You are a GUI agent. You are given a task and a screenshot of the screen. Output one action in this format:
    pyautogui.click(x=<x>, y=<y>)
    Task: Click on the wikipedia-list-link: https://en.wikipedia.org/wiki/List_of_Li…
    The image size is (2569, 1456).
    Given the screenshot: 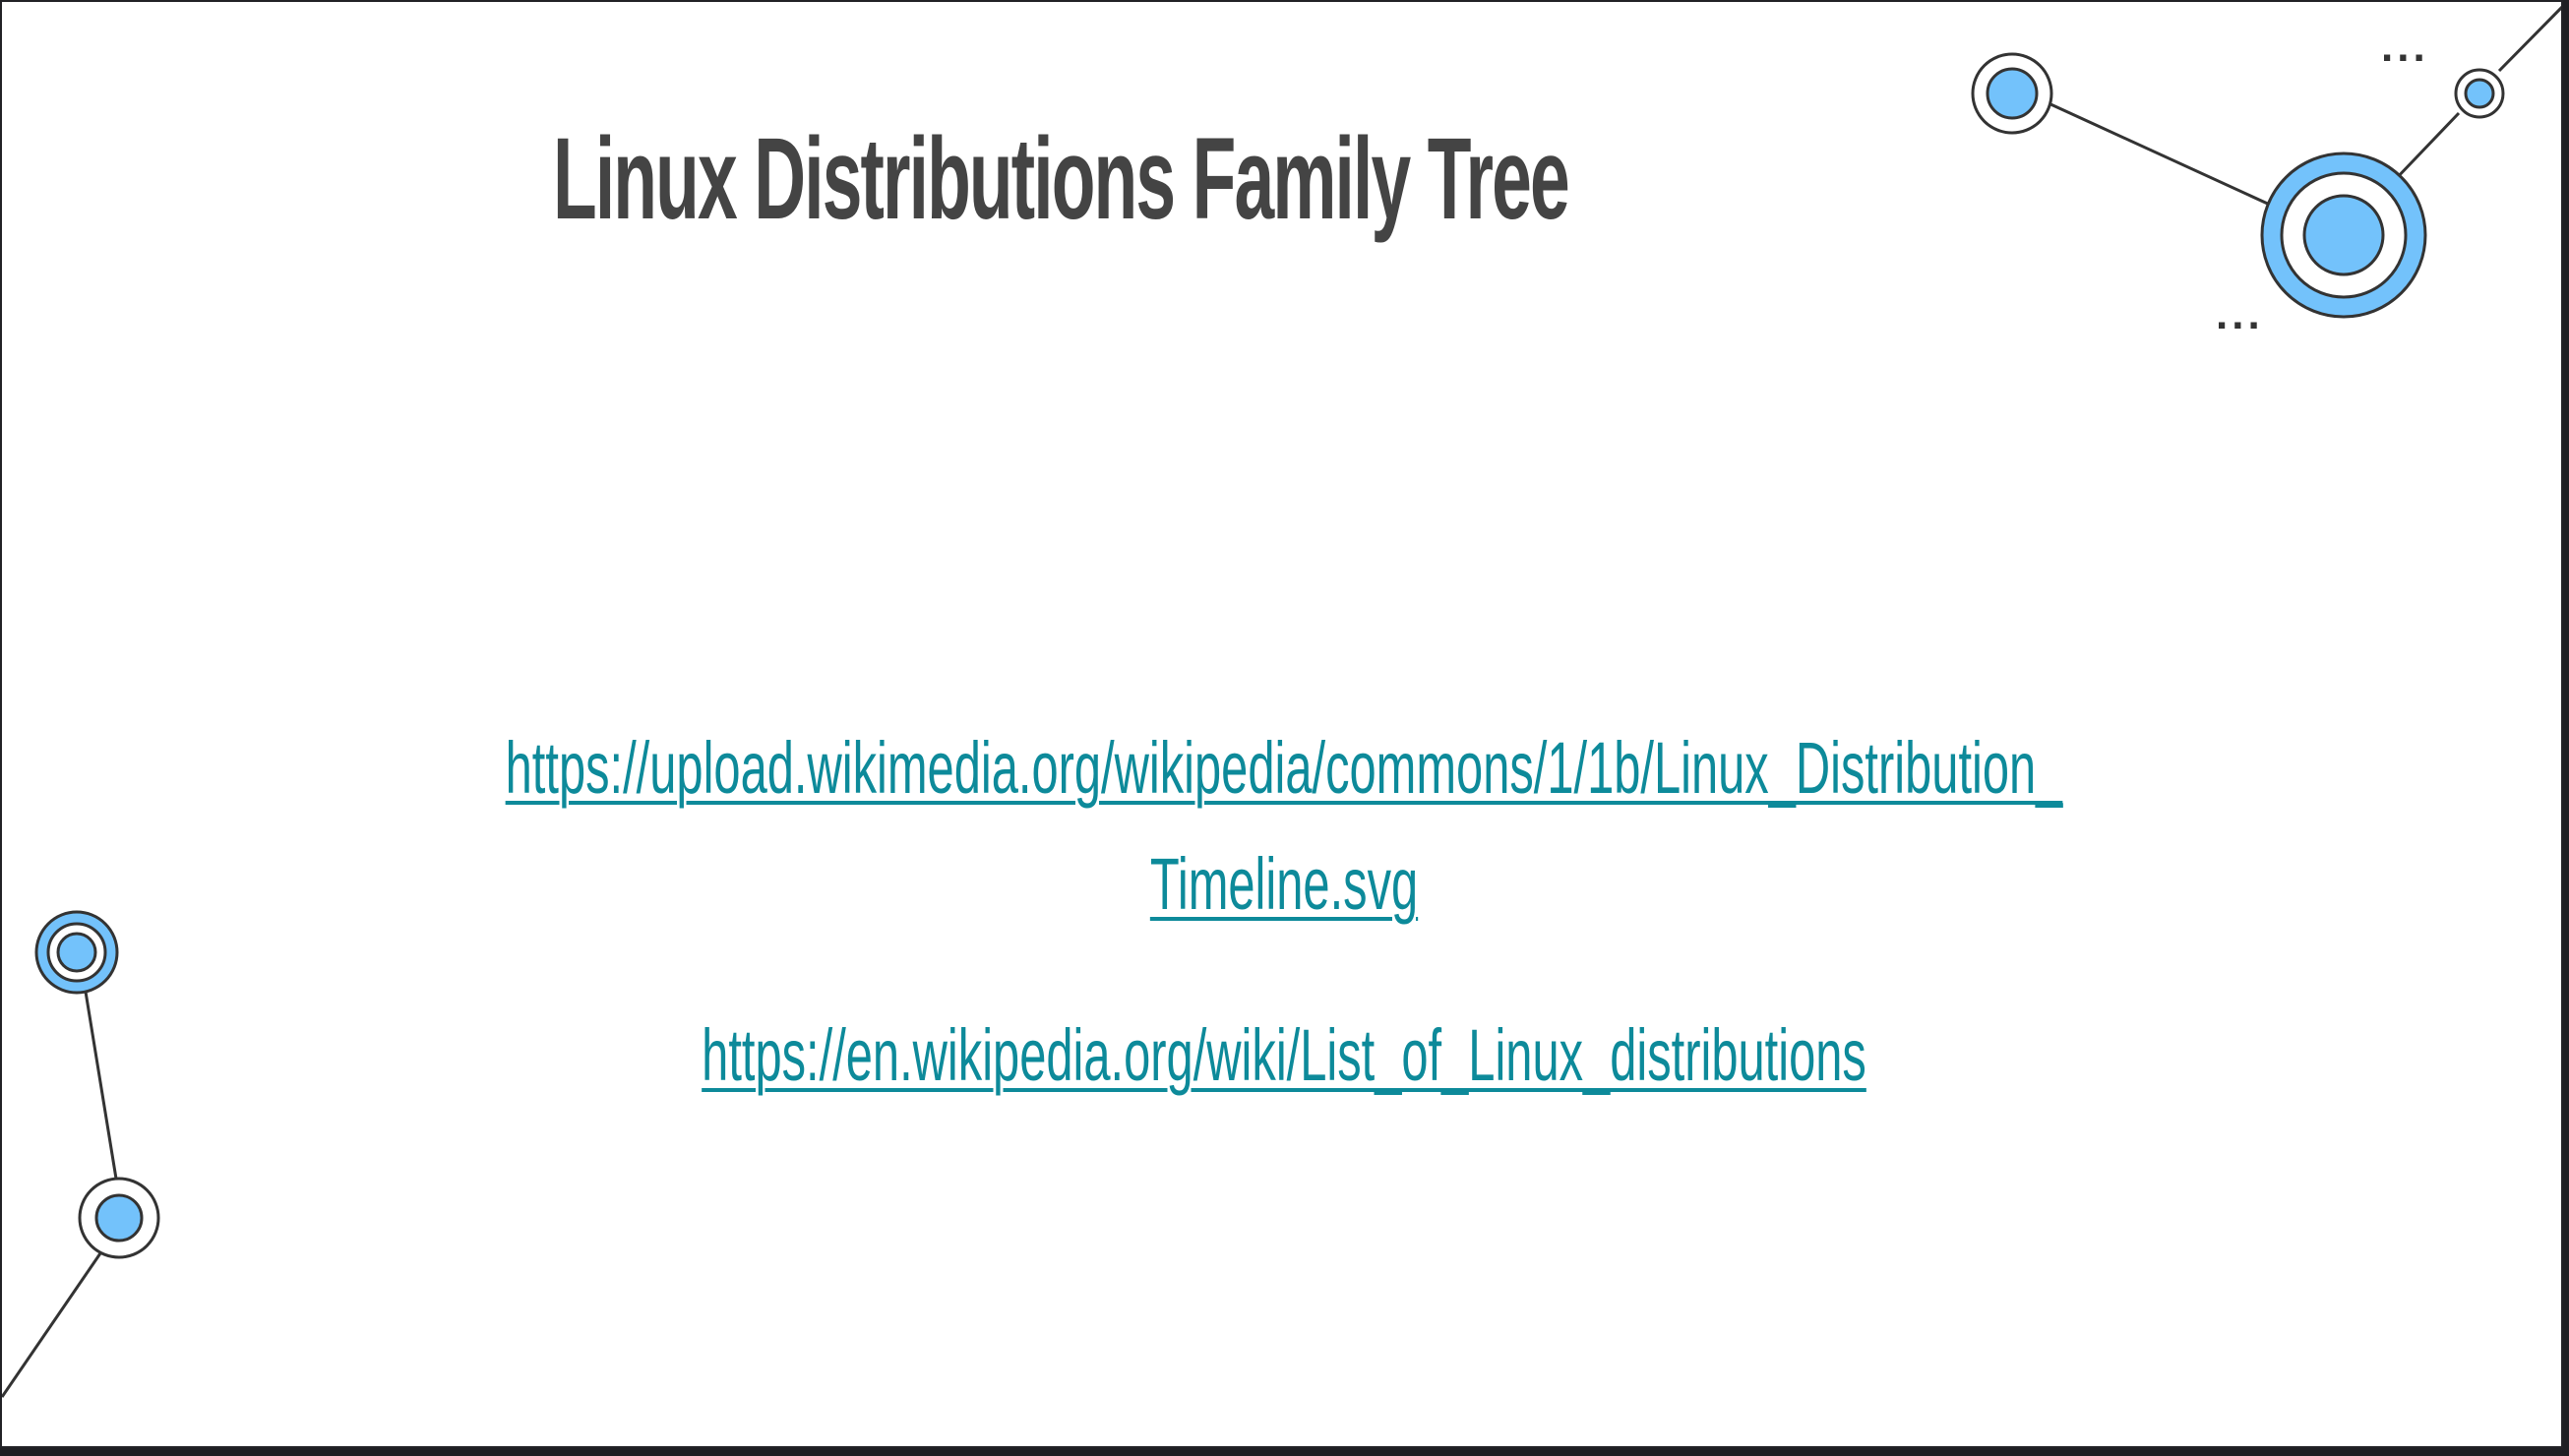 What is the action you would take?
    pyautogui.click(x=1284, y=1056)
    